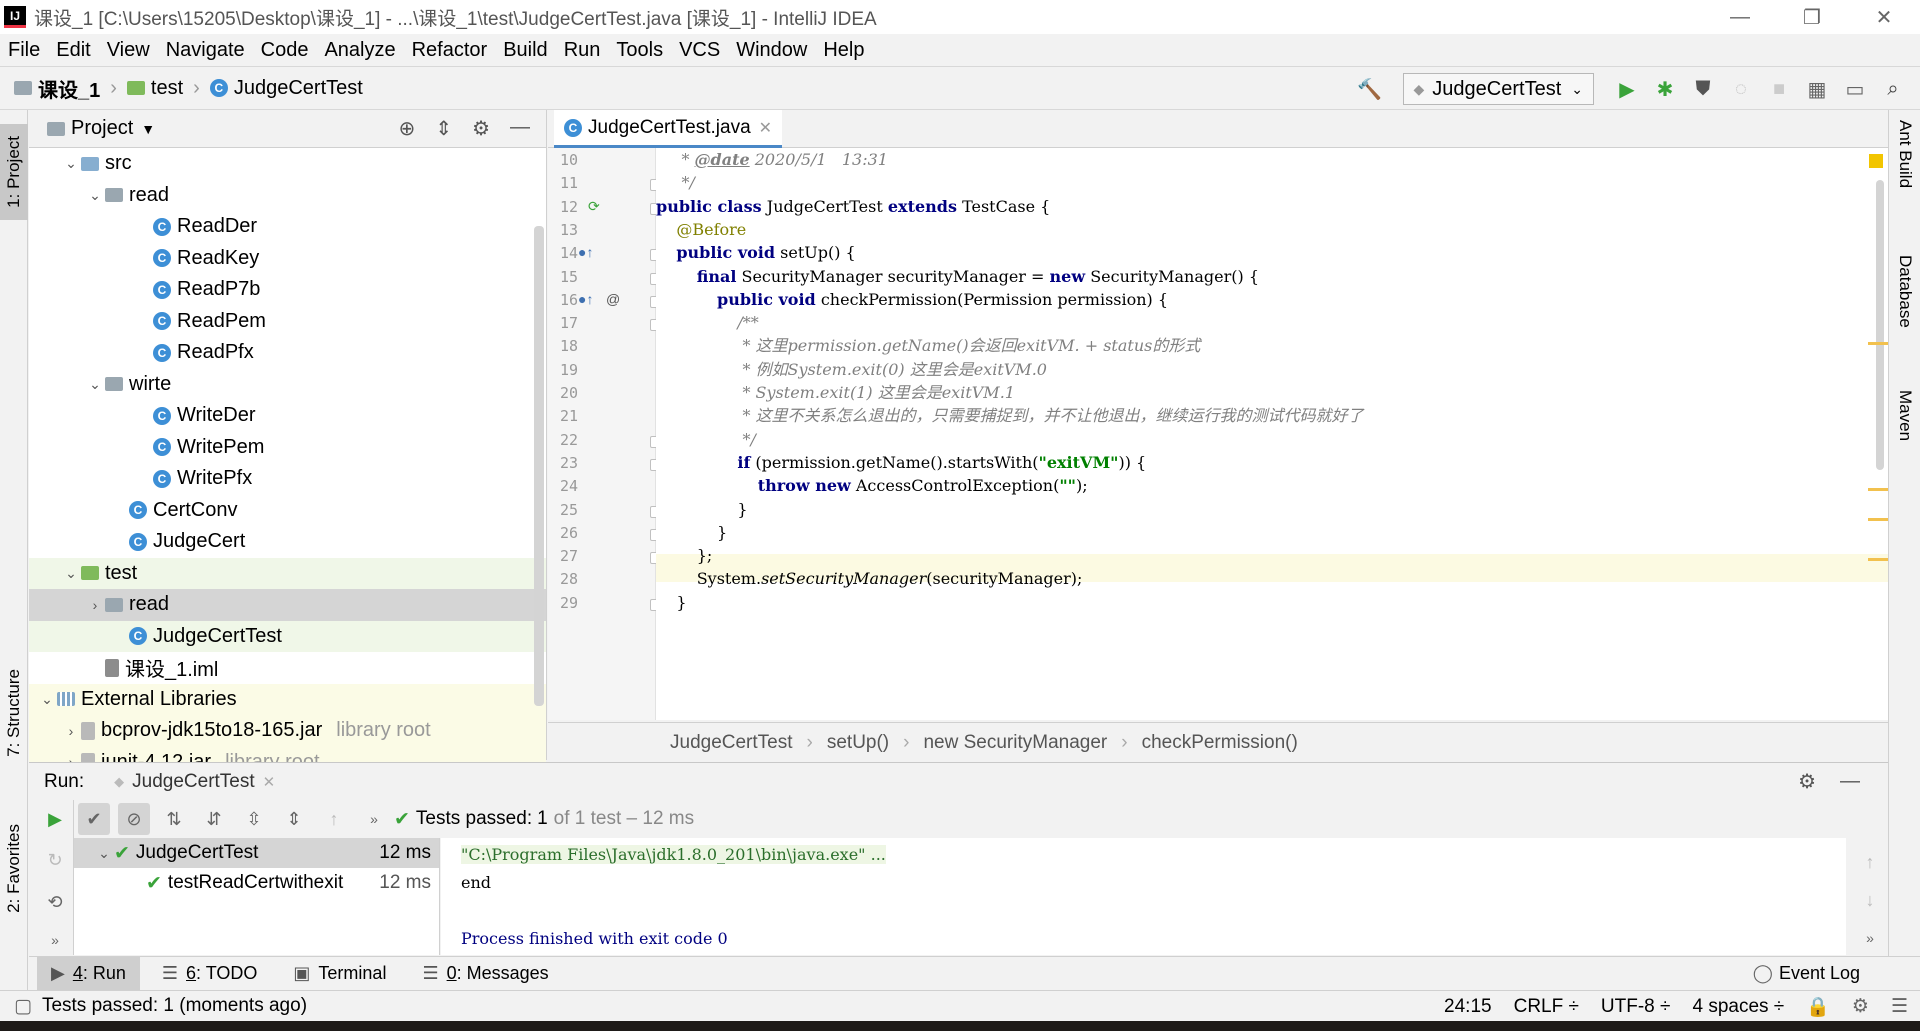 The width and height of the screenshot is (1920, 1031). I want to click on rerun-icon: ▶, so click(55, 819).